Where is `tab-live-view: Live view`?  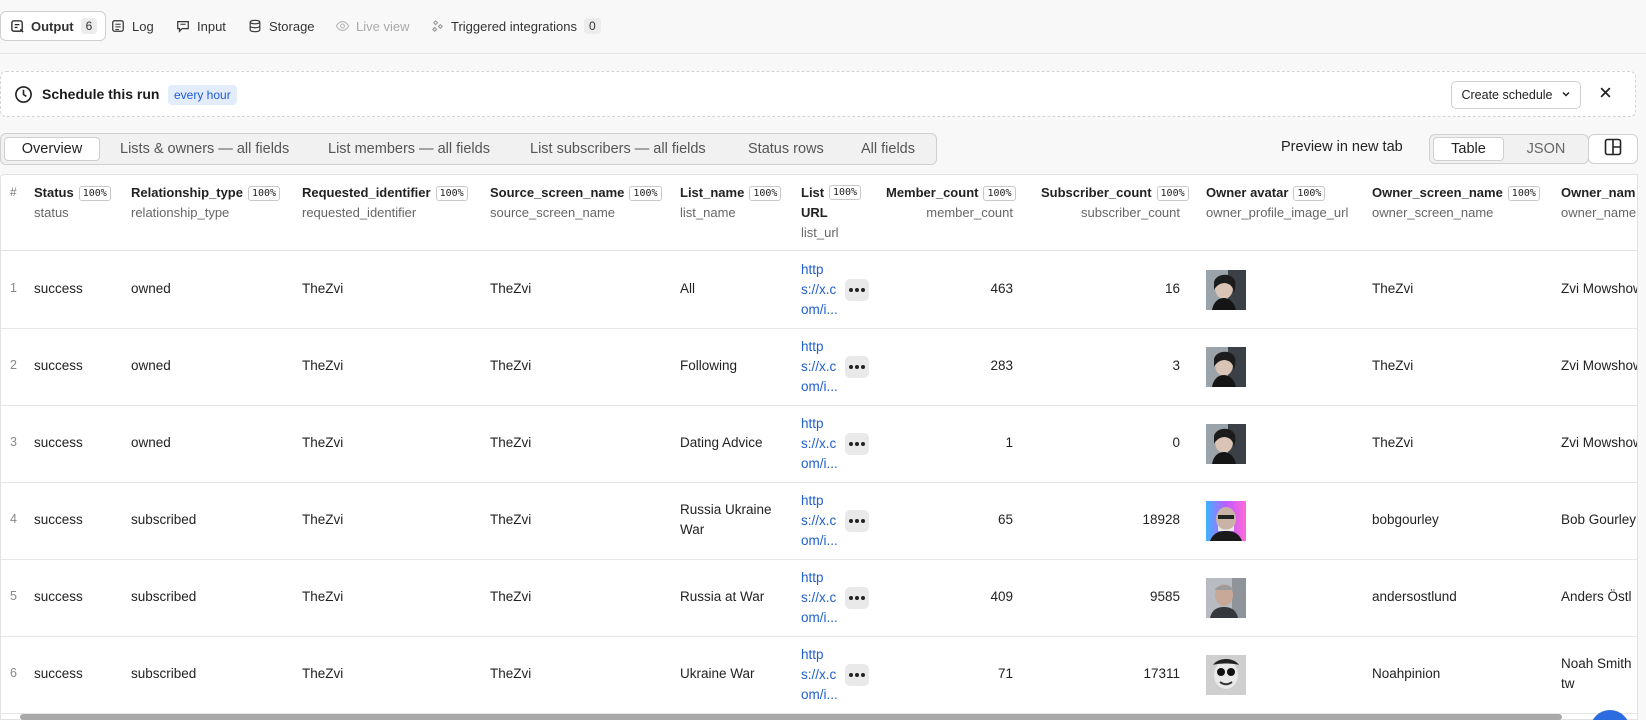
tab-live-view: Live view is located at coordinates (371, 26).